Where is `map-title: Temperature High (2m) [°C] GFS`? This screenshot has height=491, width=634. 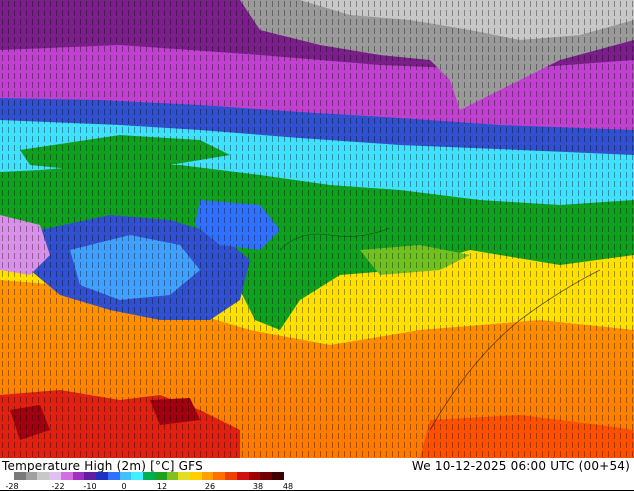
map-title: Temperature High (2m) [°C] GFS is located at coordinates (102, 466).